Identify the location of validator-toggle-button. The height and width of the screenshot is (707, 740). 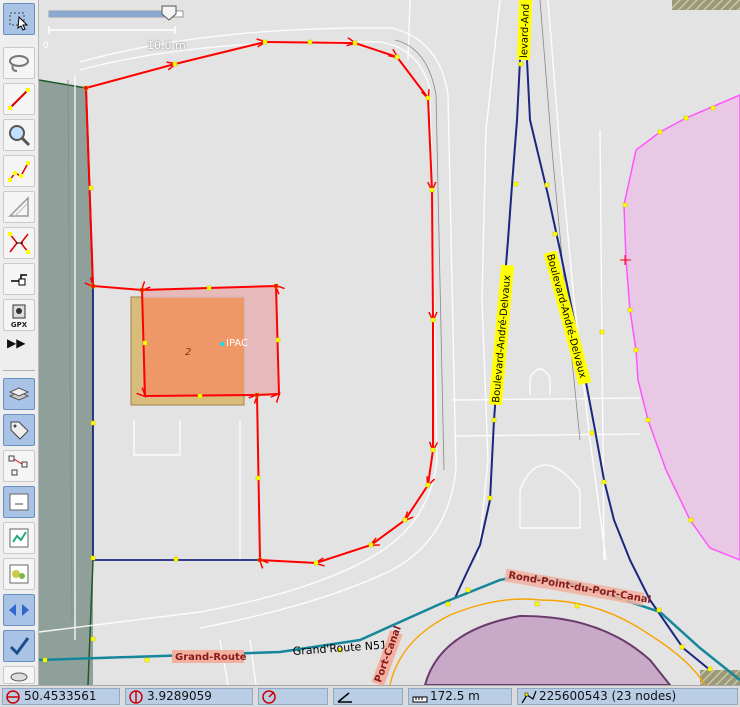
(19, 538).